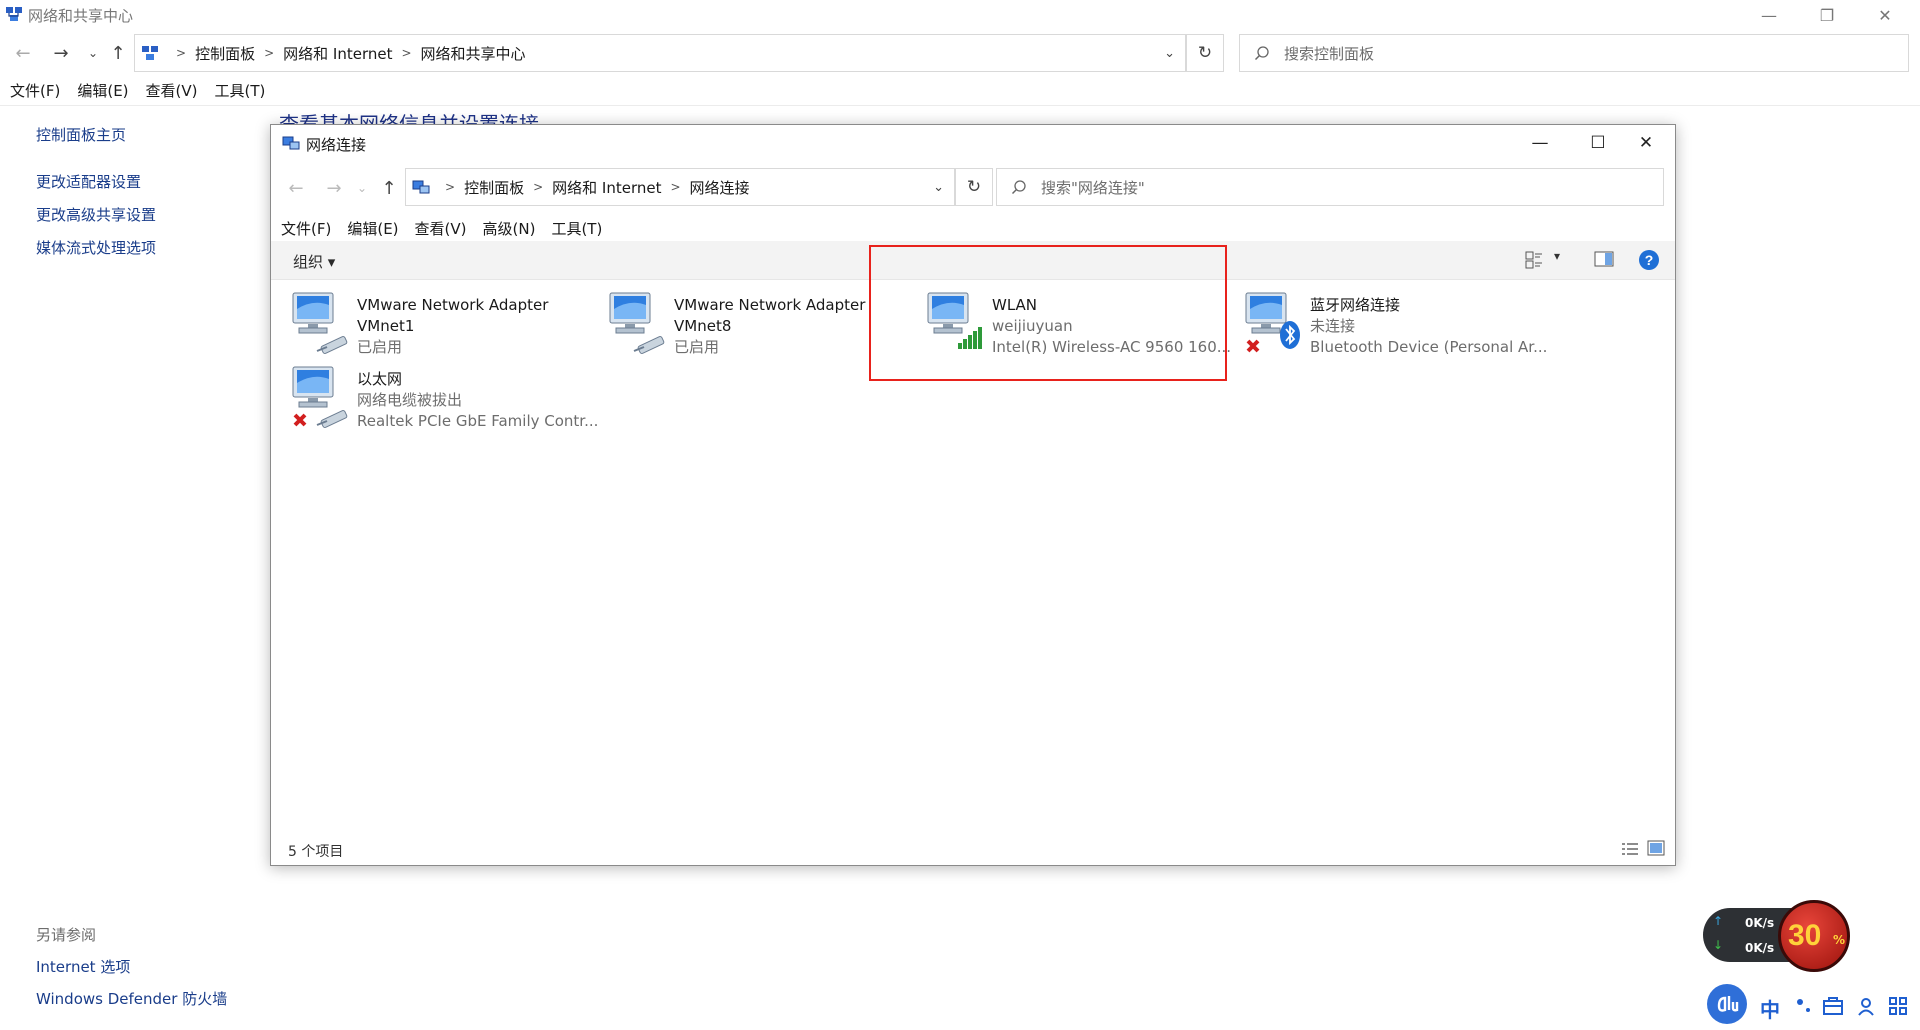 This screenshot has height=1030, width=1920. What do you see at coordinates (1019, 187) in the screenshot?
I see `inner-search-icon` at bounding box center [1019, 187].